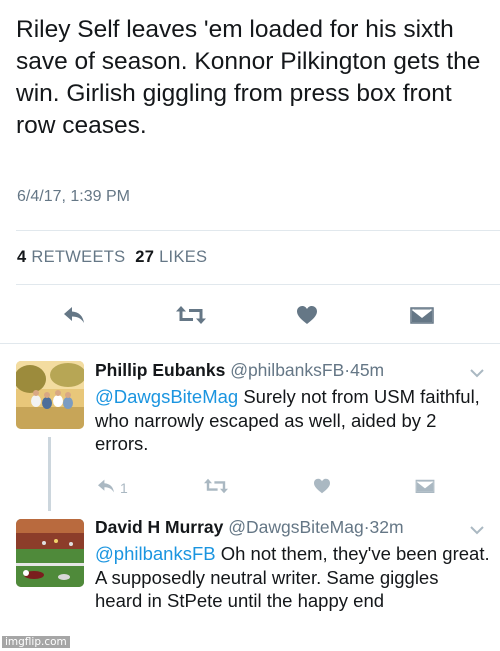  I want to click on retweet-count: 4, so click(22, 257).